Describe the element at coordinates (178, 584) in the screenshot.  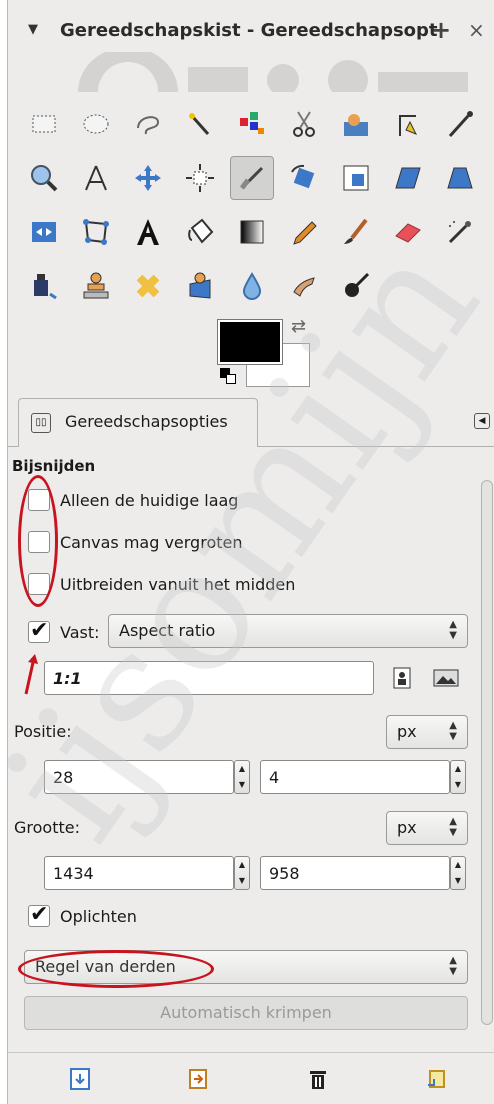
I see `expand-from-center-label: Uitbreiden vanuit het midden` at that location.